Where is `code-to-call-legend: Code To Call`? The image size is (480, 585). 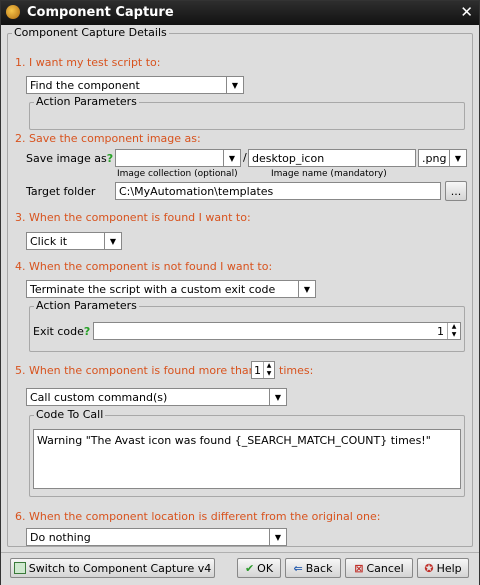
code-to-call-legend: Code To Call is located at coordinates (70, 414).